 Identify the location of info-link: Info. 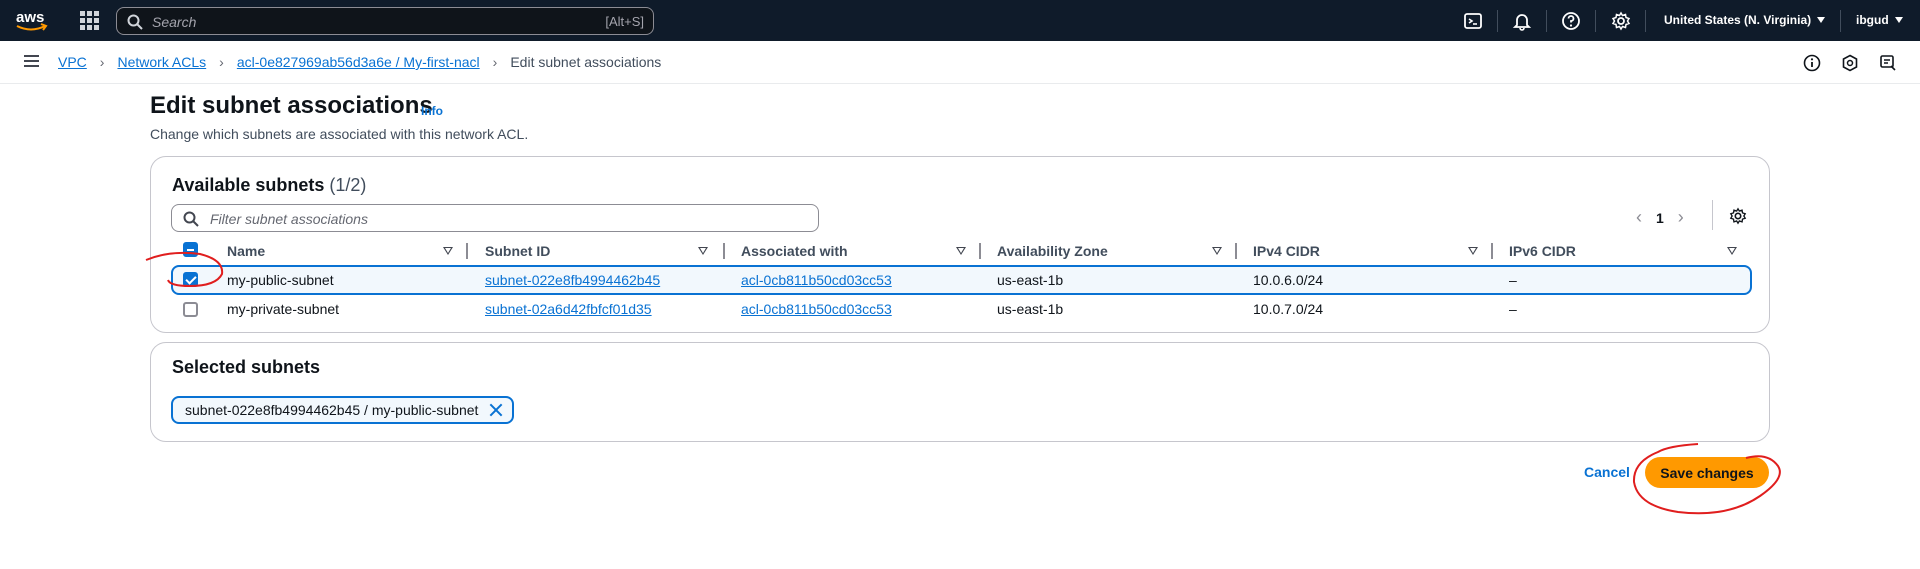
(432, 111).